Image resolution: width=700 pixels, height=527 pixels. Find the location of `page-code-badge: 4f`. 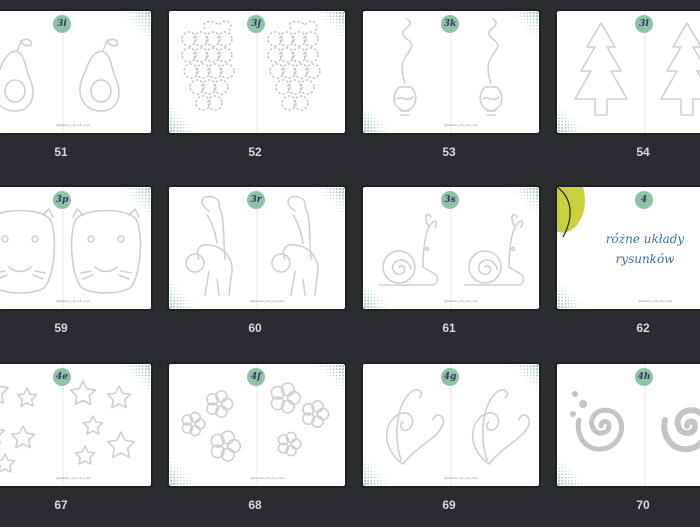

page-code-badge: 4f is located at coordinates (256, 377).